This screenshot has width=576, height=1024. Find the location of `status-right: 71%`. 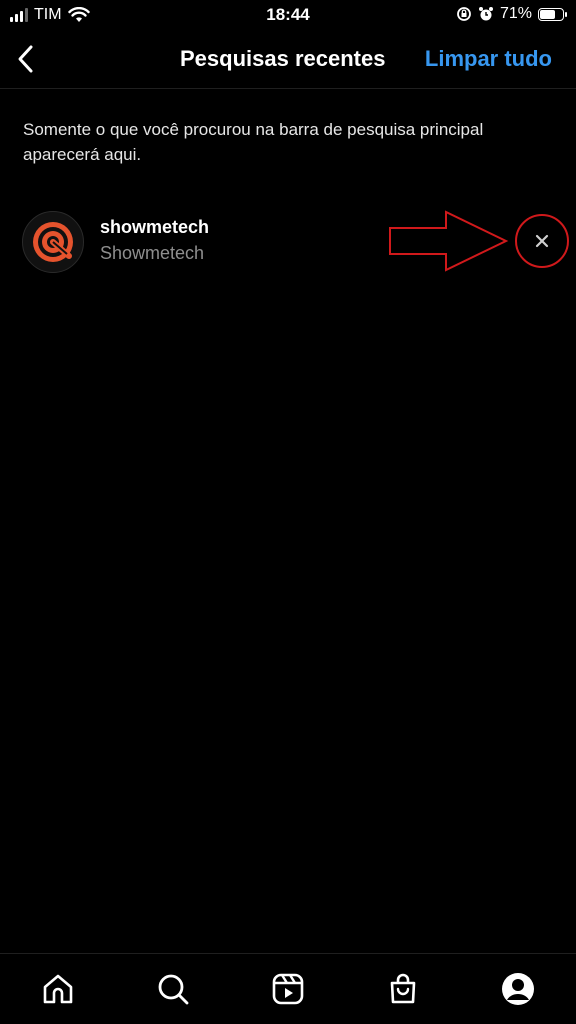

status-right: 71% is located at coordinates (511, 14).